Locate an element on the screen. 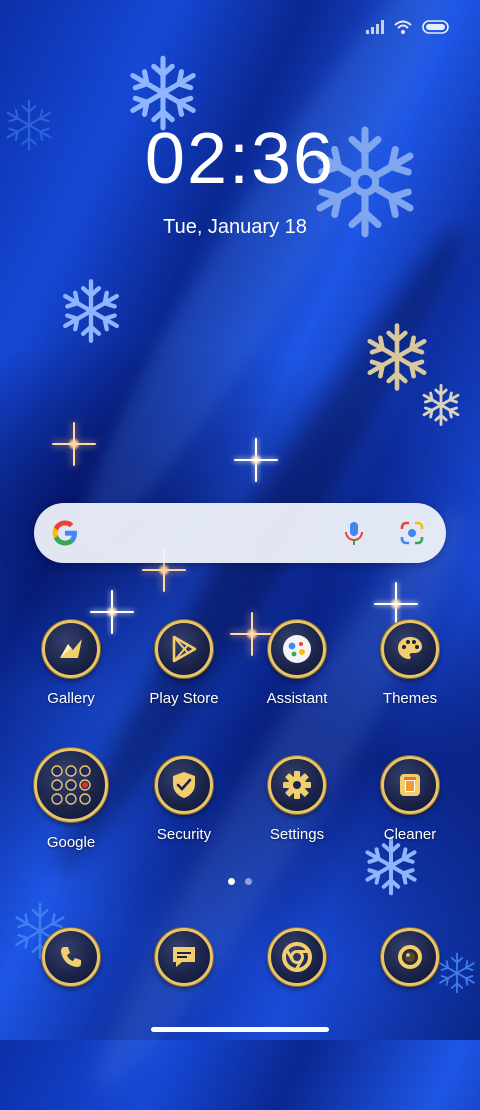 The height and width of the screenshot is (1110, 480). app-label: Cleaner is located at coordinates (410, 834).